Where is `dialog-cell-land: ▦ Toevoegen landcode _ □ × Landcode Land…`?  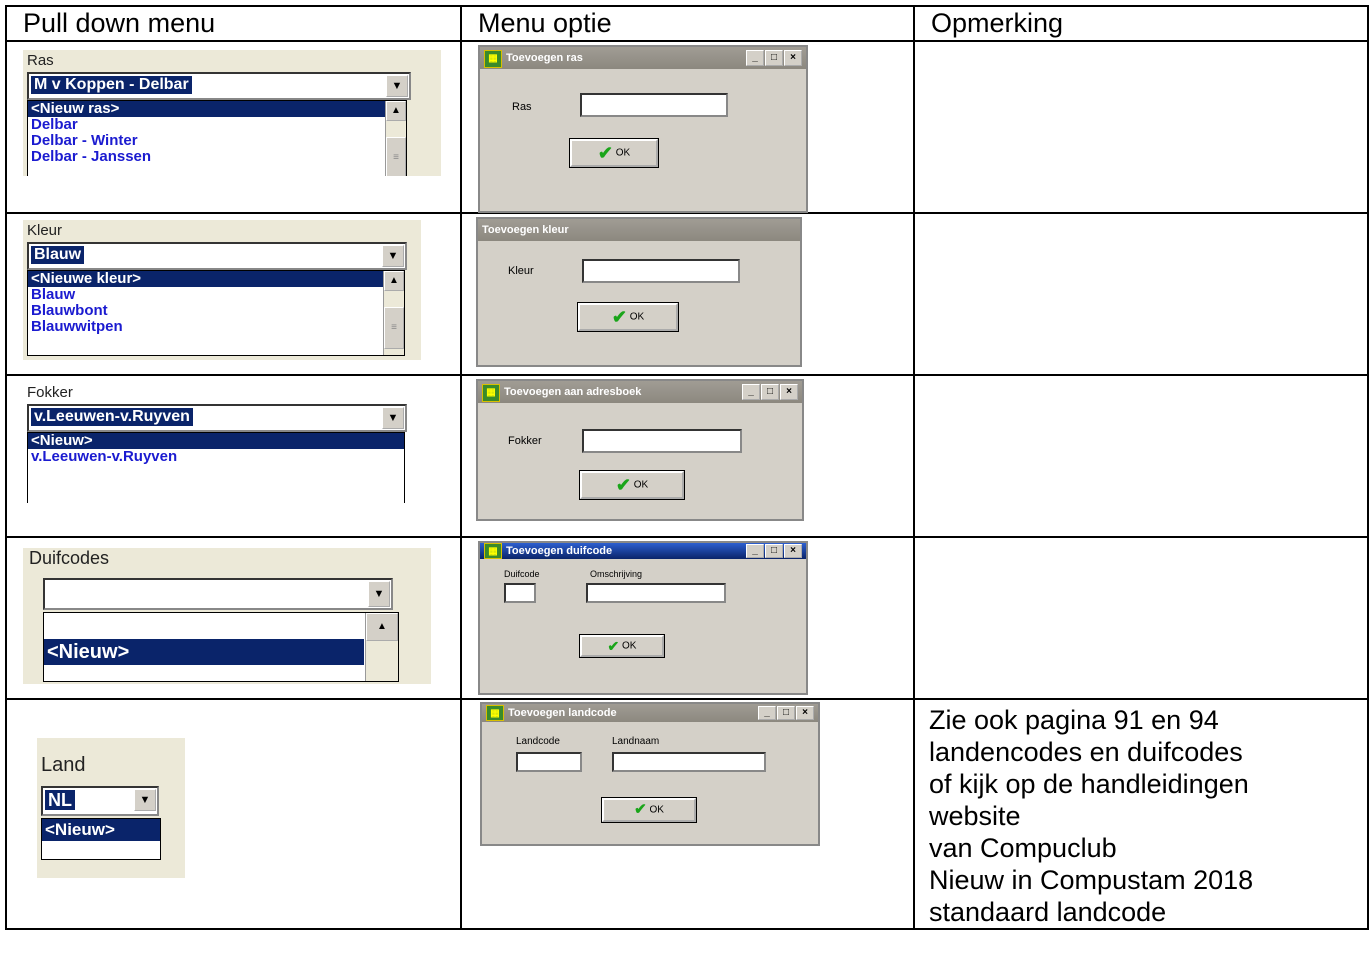 dialog-cell-land: ▦ Toevoegen landcode _ □ × Landcode Land… is located at coordinates (687, 814).